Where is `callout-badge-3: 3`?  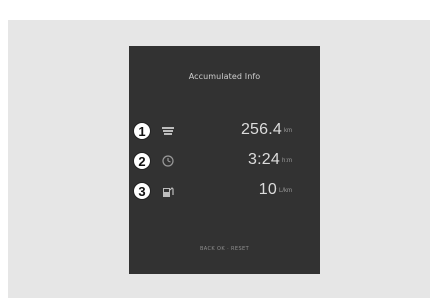 callout-badge-3: 3 is located at coordinates (142, 191).